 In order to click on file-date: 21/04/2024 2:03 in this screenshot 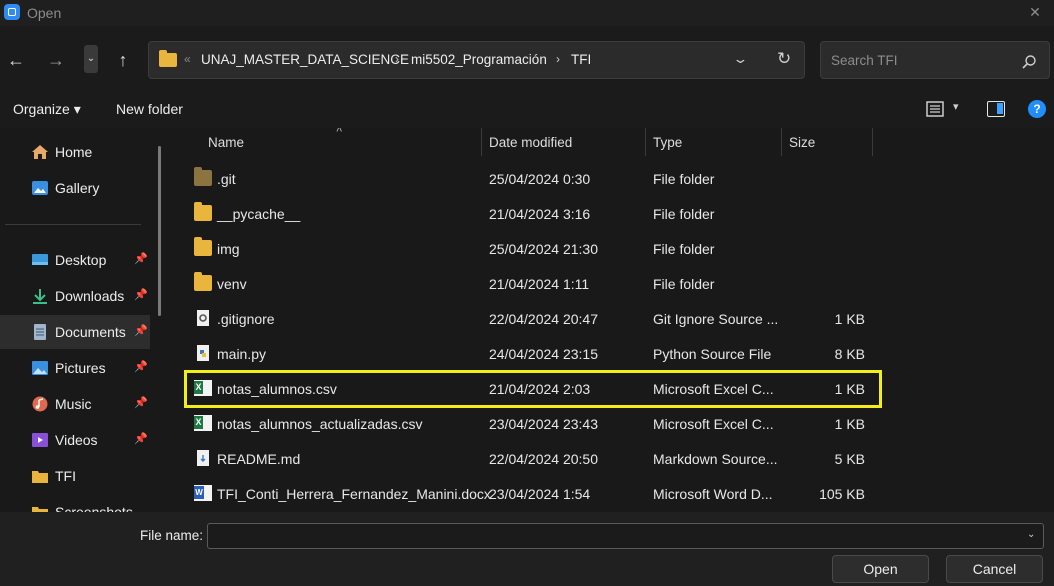, I will do `click(540, 389)`.